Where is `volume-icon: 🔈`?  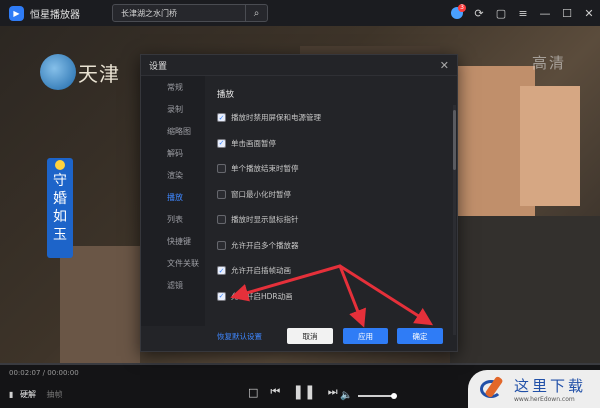
volume-icon: 🔈 is located at coordinates (346, 395).